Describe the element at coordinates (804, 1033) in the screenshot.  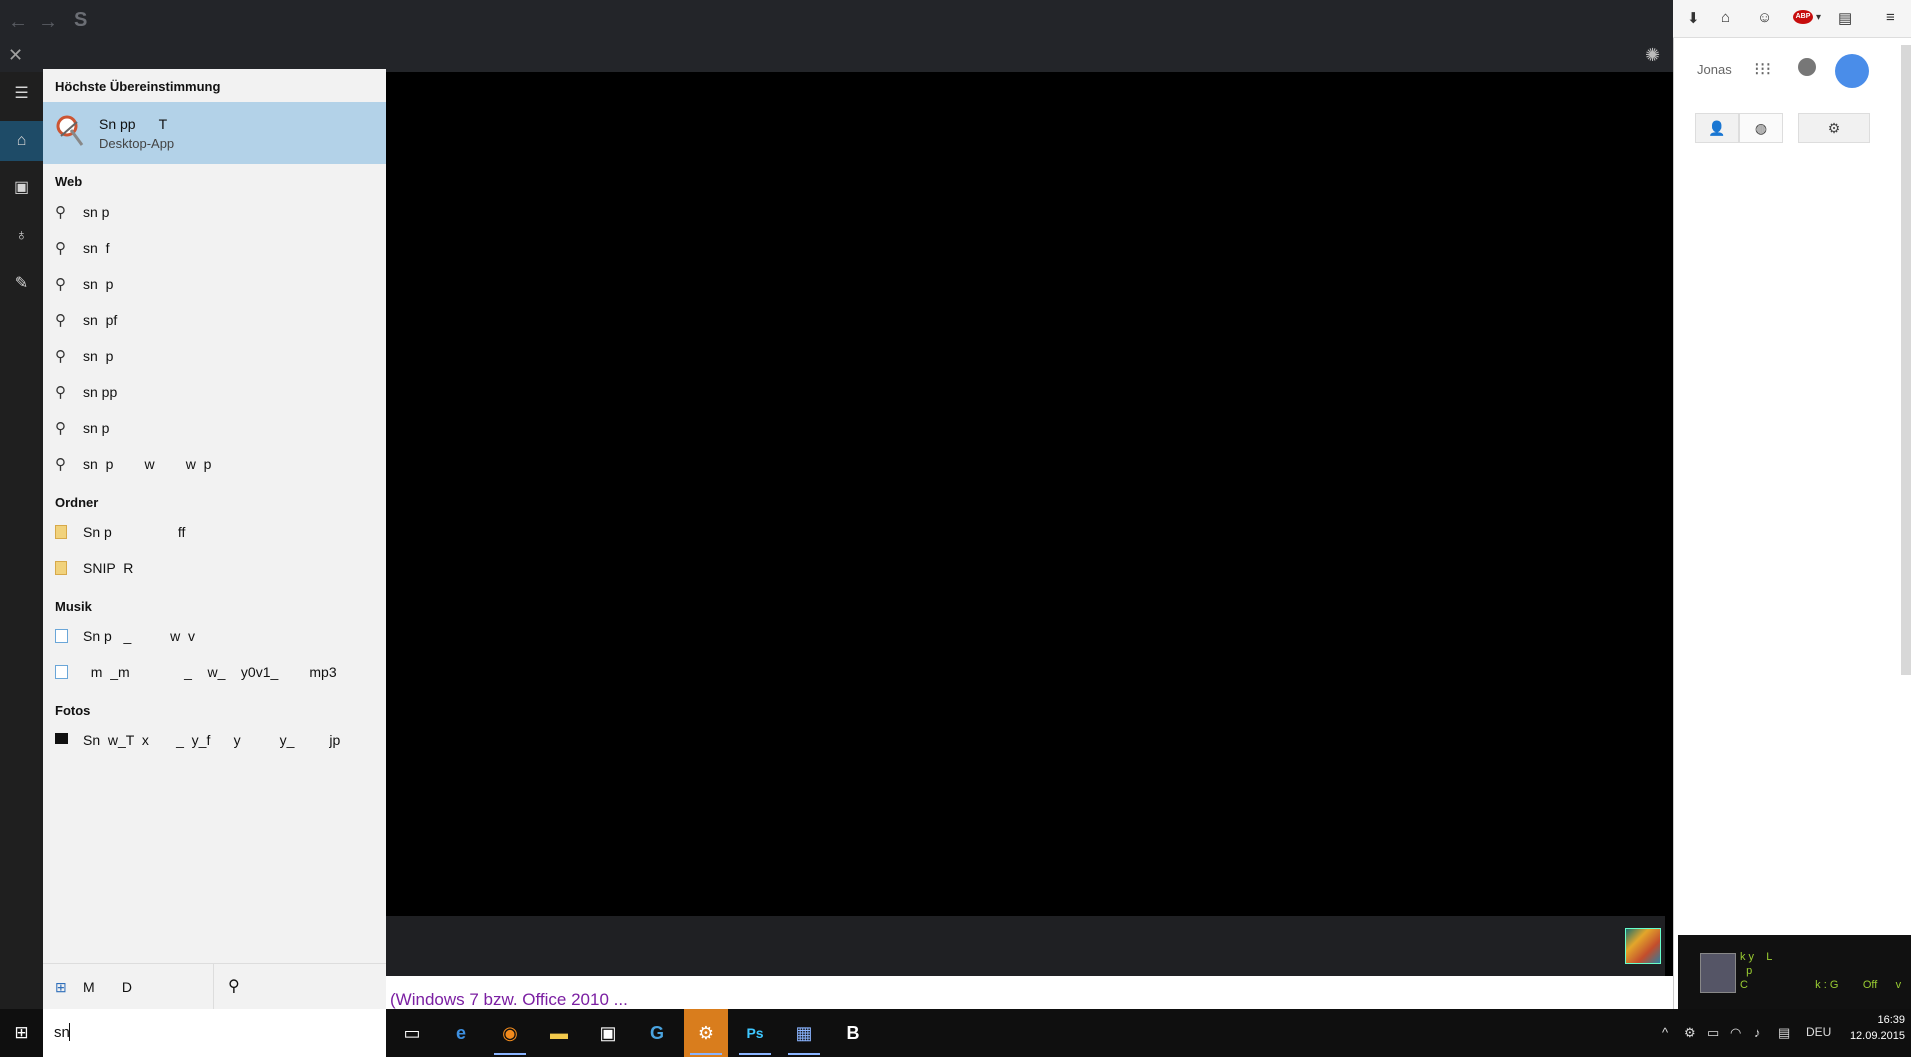
I see `window-app-icon: ▦` at that location.